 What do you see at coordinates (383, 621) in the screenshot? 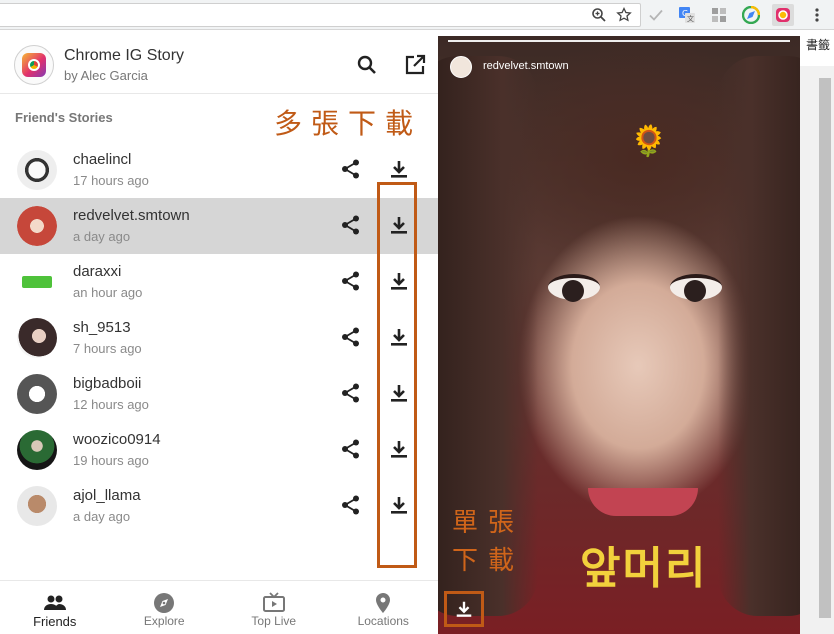
I see `tab-label: Locations` at bounding box center [383, 621].